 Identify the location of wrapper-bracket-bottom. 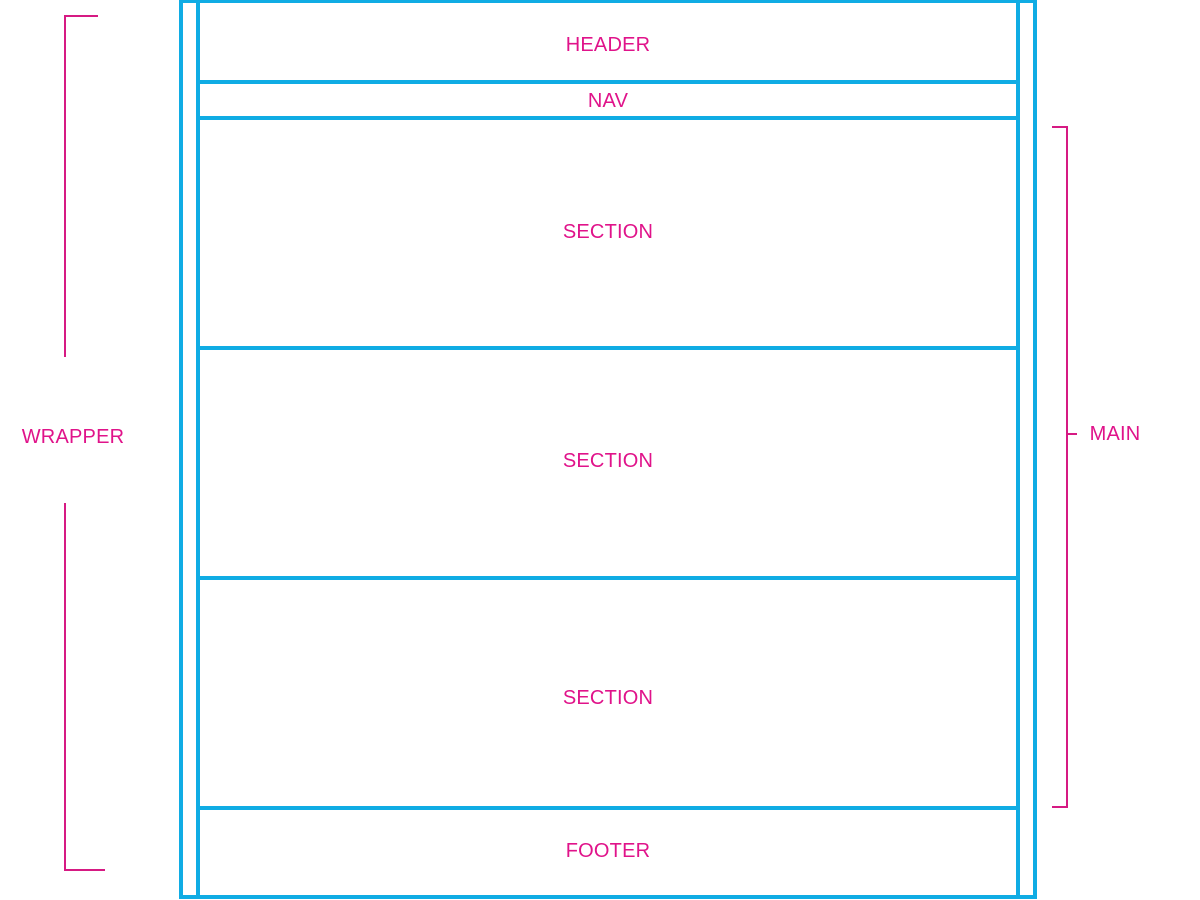
(84, 687).